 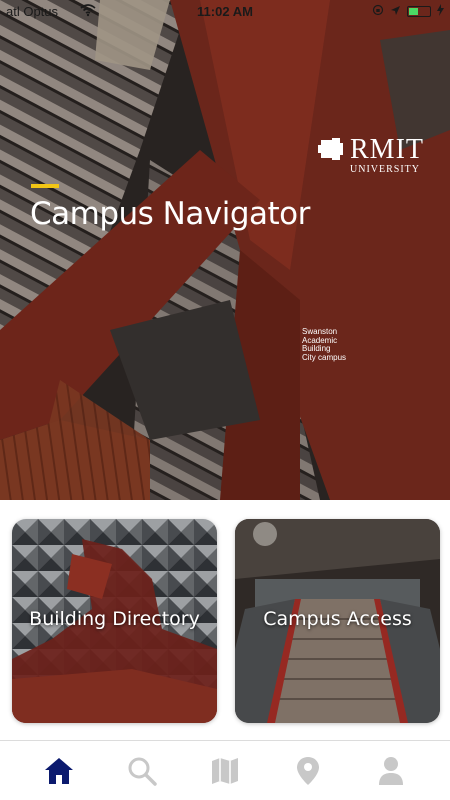 I want to click on tab-locations, so click(x=308, y=771).